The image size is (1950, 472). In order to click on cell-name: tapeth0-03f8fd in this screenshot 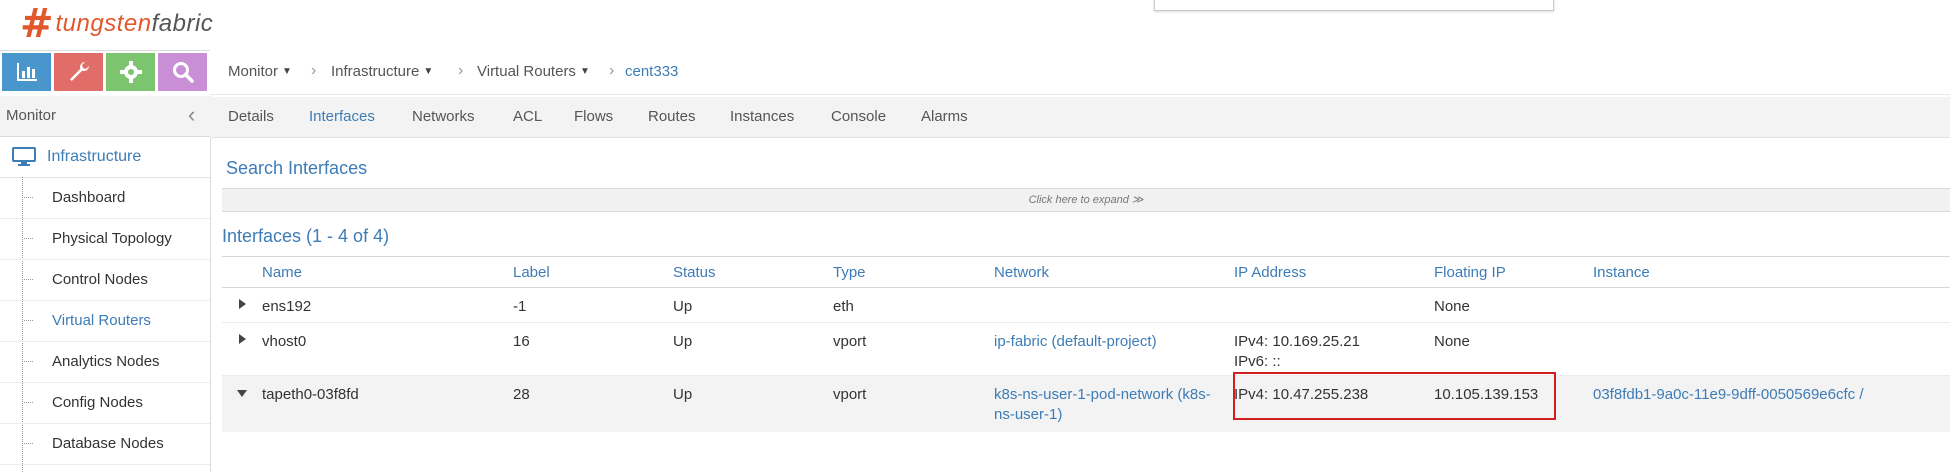, I will do `click(310, 394)`.